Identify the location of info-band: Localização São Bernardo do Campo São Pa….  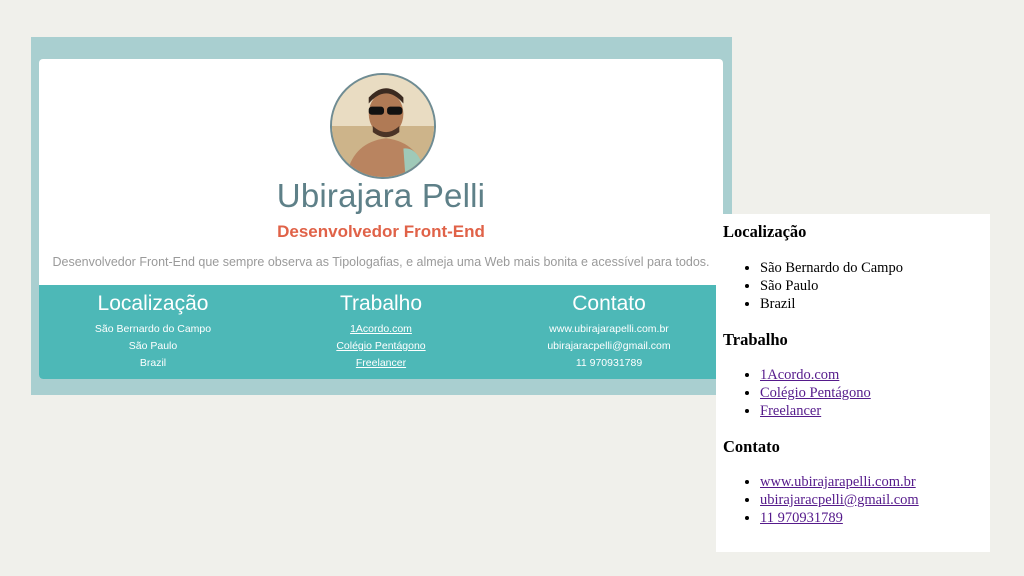
(381, 332).